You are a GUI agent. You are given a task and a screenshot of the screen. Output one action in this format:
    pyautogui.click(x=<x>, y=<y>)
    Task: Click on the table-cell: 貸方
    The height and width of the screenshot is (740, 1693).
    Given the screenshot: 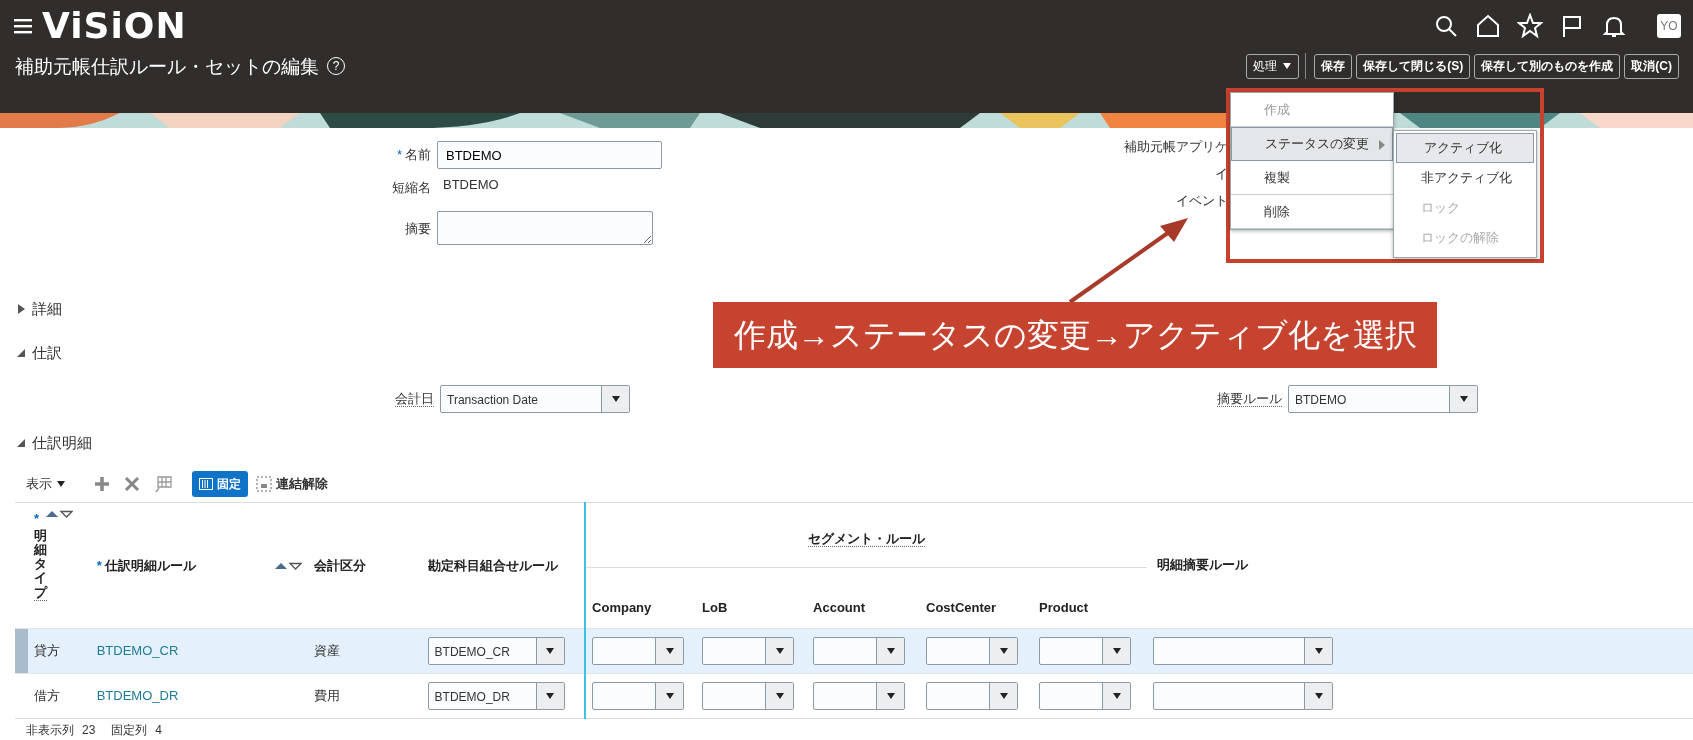 What is the action you would take?
    pyautogui.click(x=59, y=651)
    